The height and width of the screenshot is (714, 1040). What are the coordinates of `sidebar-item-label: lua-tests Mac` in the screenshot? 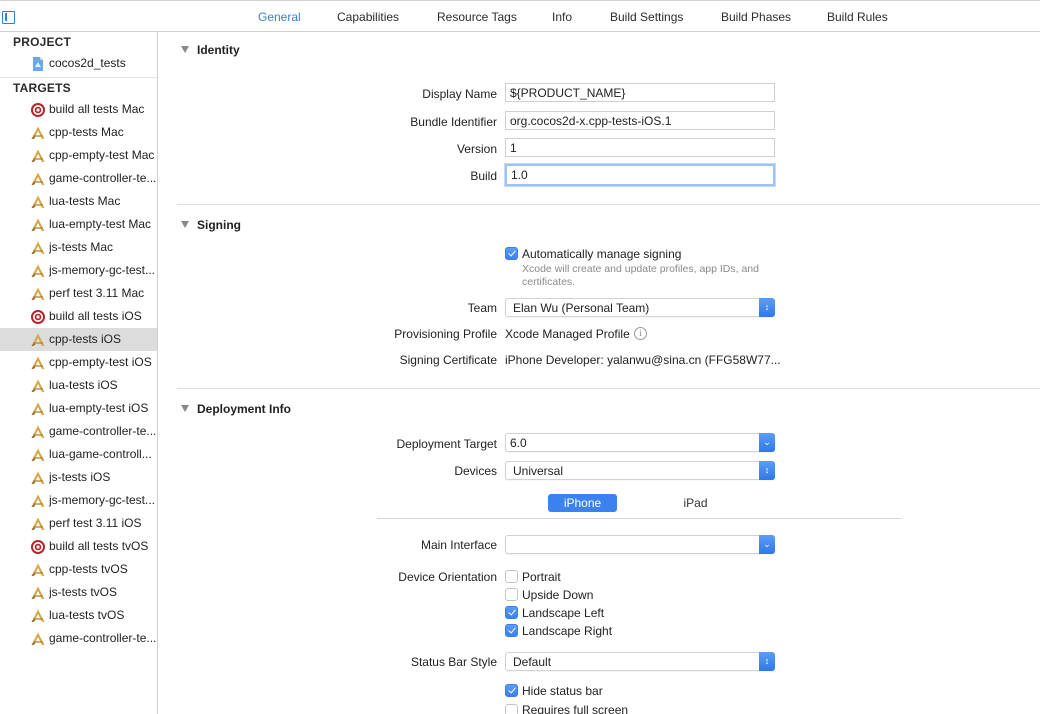 It's located at (85, 201).